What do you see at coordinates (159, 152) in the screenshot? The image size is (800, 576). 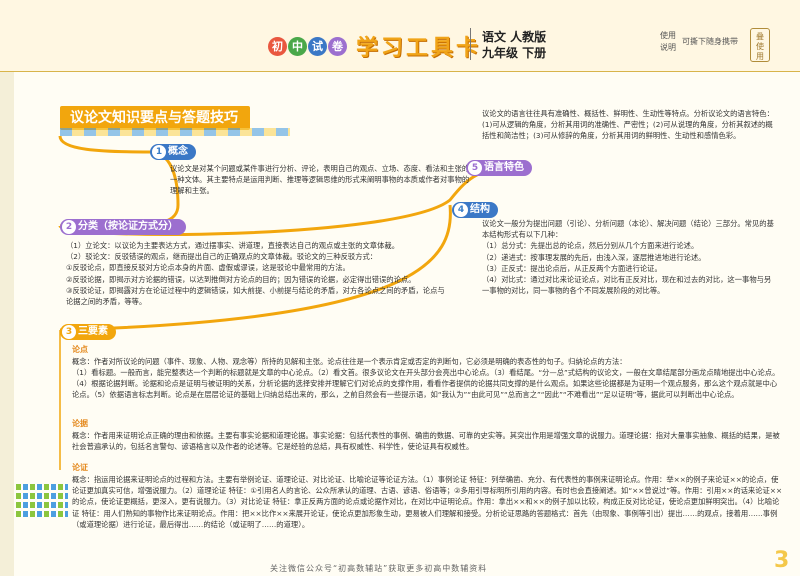 I see `section-number: 1` at bounding box center [159, 152].